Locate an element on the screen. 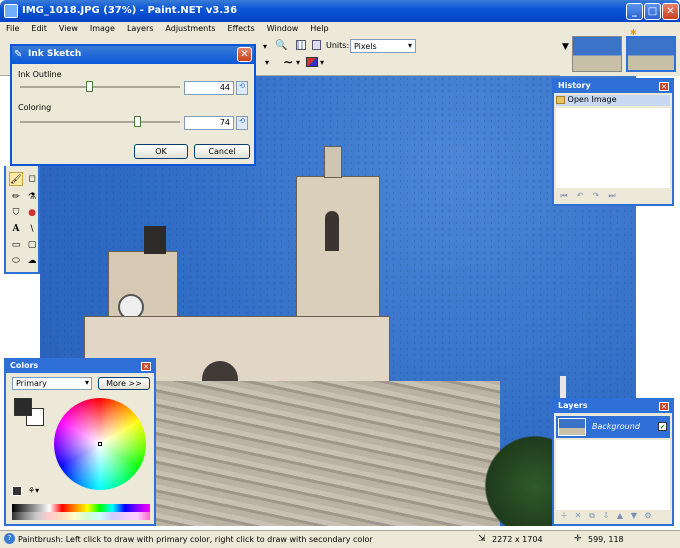  color-wheel is located at coordinates (100, 444).